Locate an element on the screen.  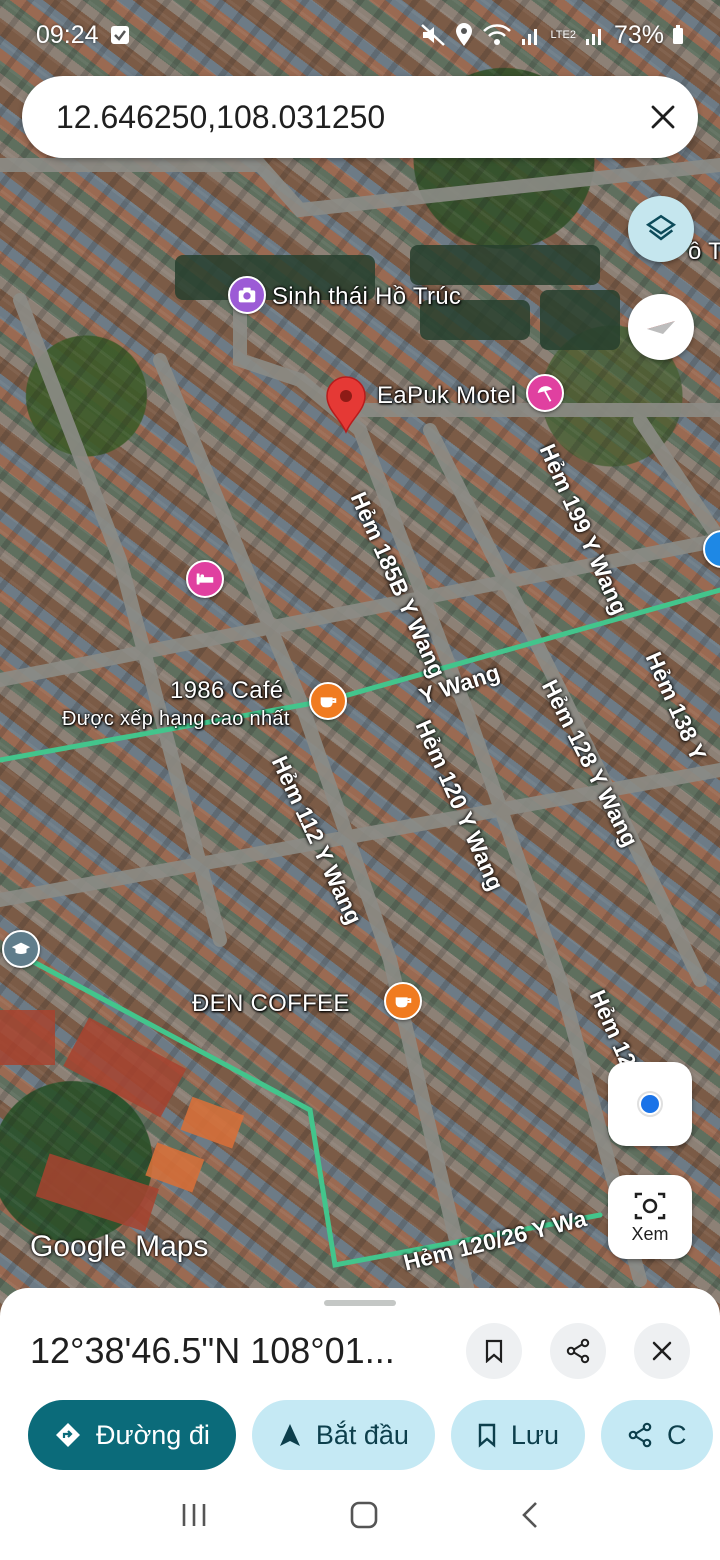
place-edge-label: ồ T is located at coordinates (704, 251).